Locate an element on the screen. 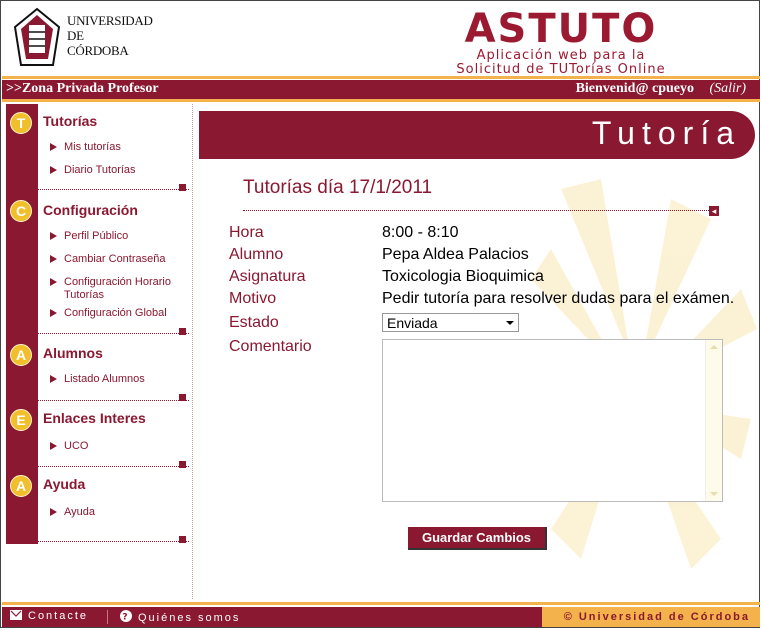 The width and height of the screenshot is (762, 630). back-arrow-icon: ◂ is located at coordinates (714, 211).